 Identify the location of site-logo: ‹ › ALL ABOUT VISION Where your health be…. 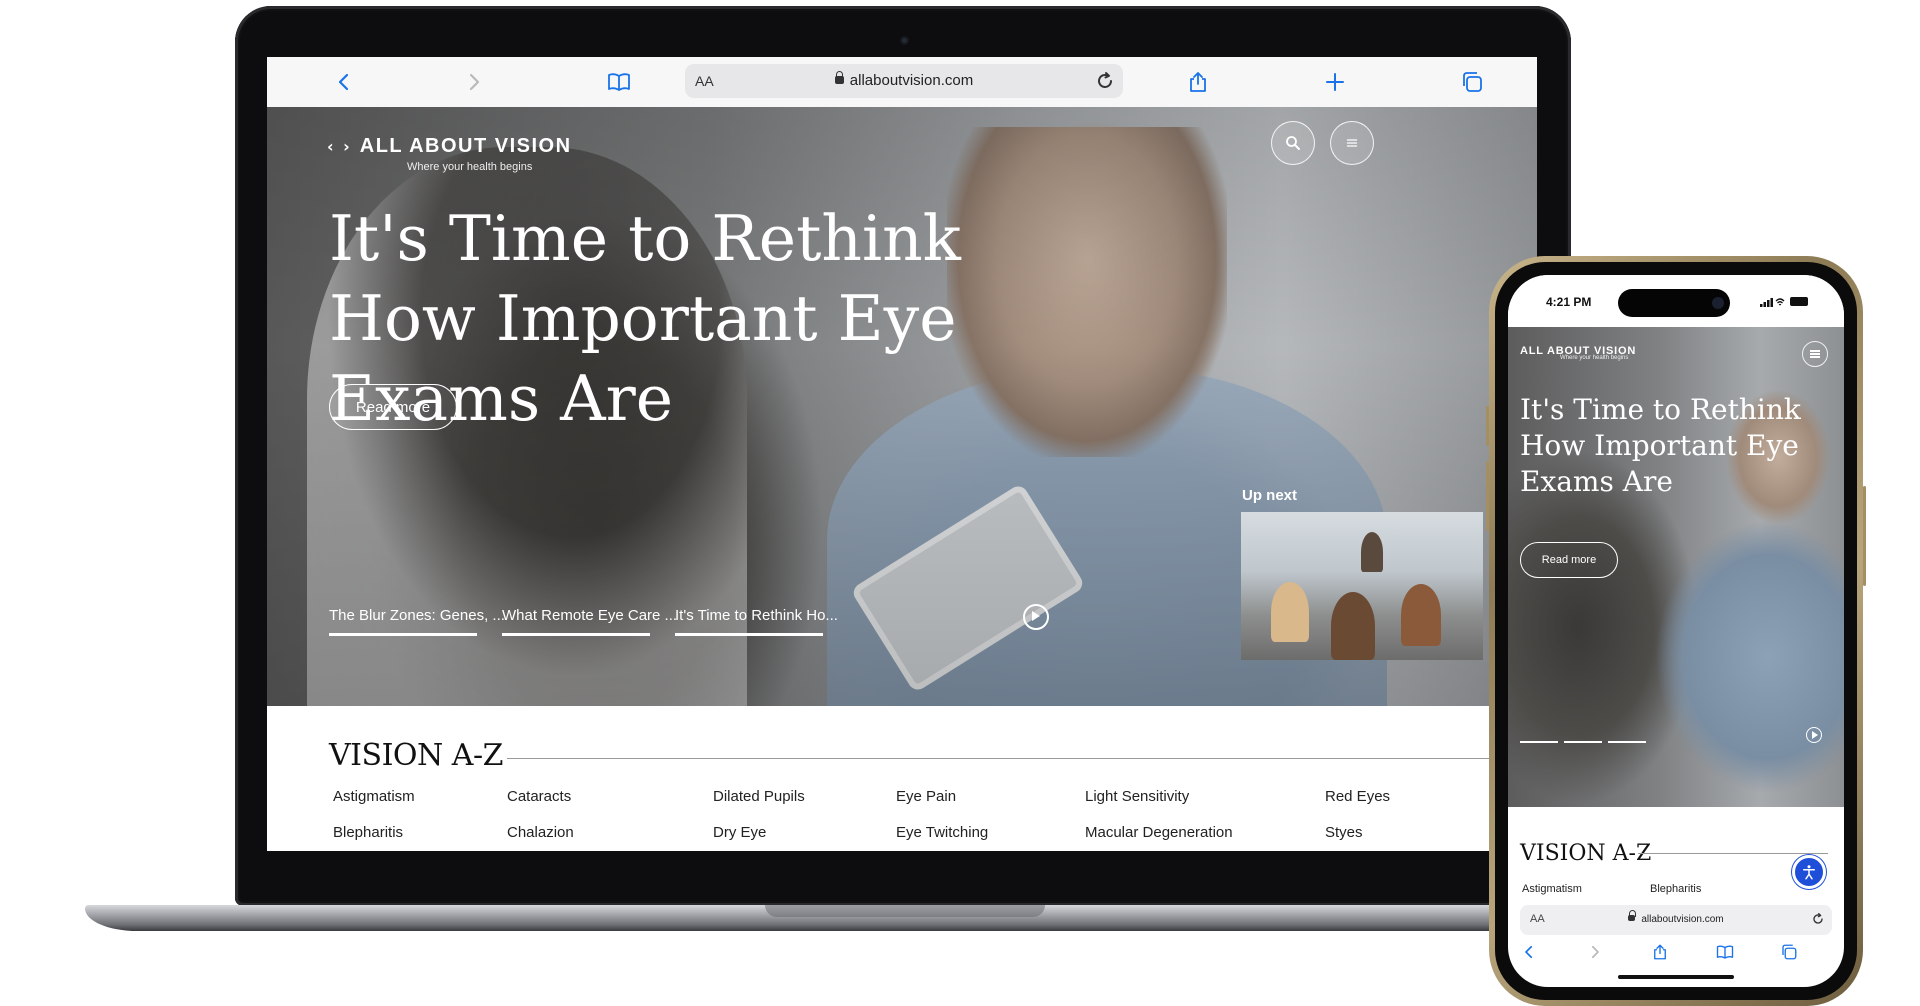
(449, 154).